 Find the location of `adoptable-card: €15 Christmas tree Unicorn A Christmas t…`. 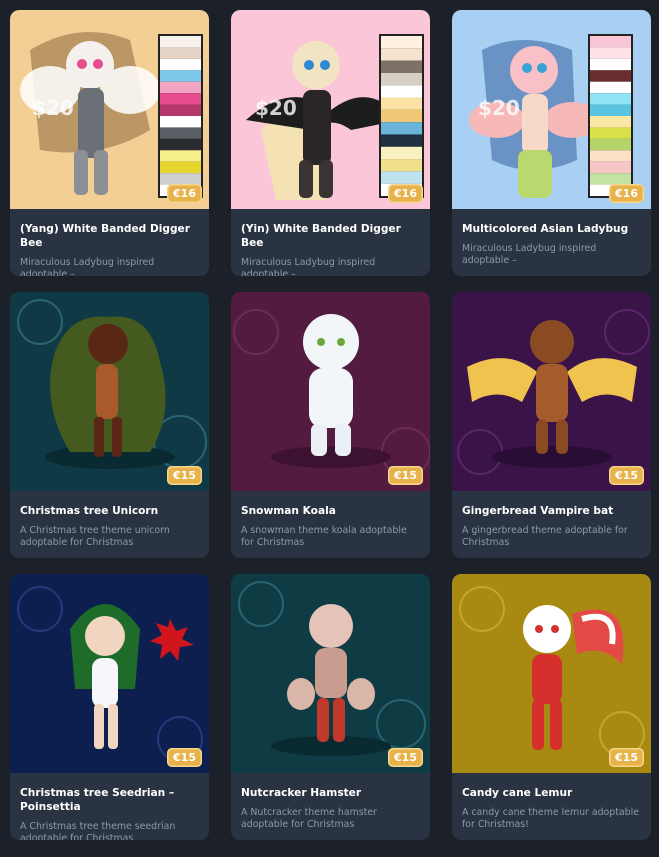

adoptable-card: €15 Christmas tree Unicorn A Christmas t… is located at coordinates (109, 425).